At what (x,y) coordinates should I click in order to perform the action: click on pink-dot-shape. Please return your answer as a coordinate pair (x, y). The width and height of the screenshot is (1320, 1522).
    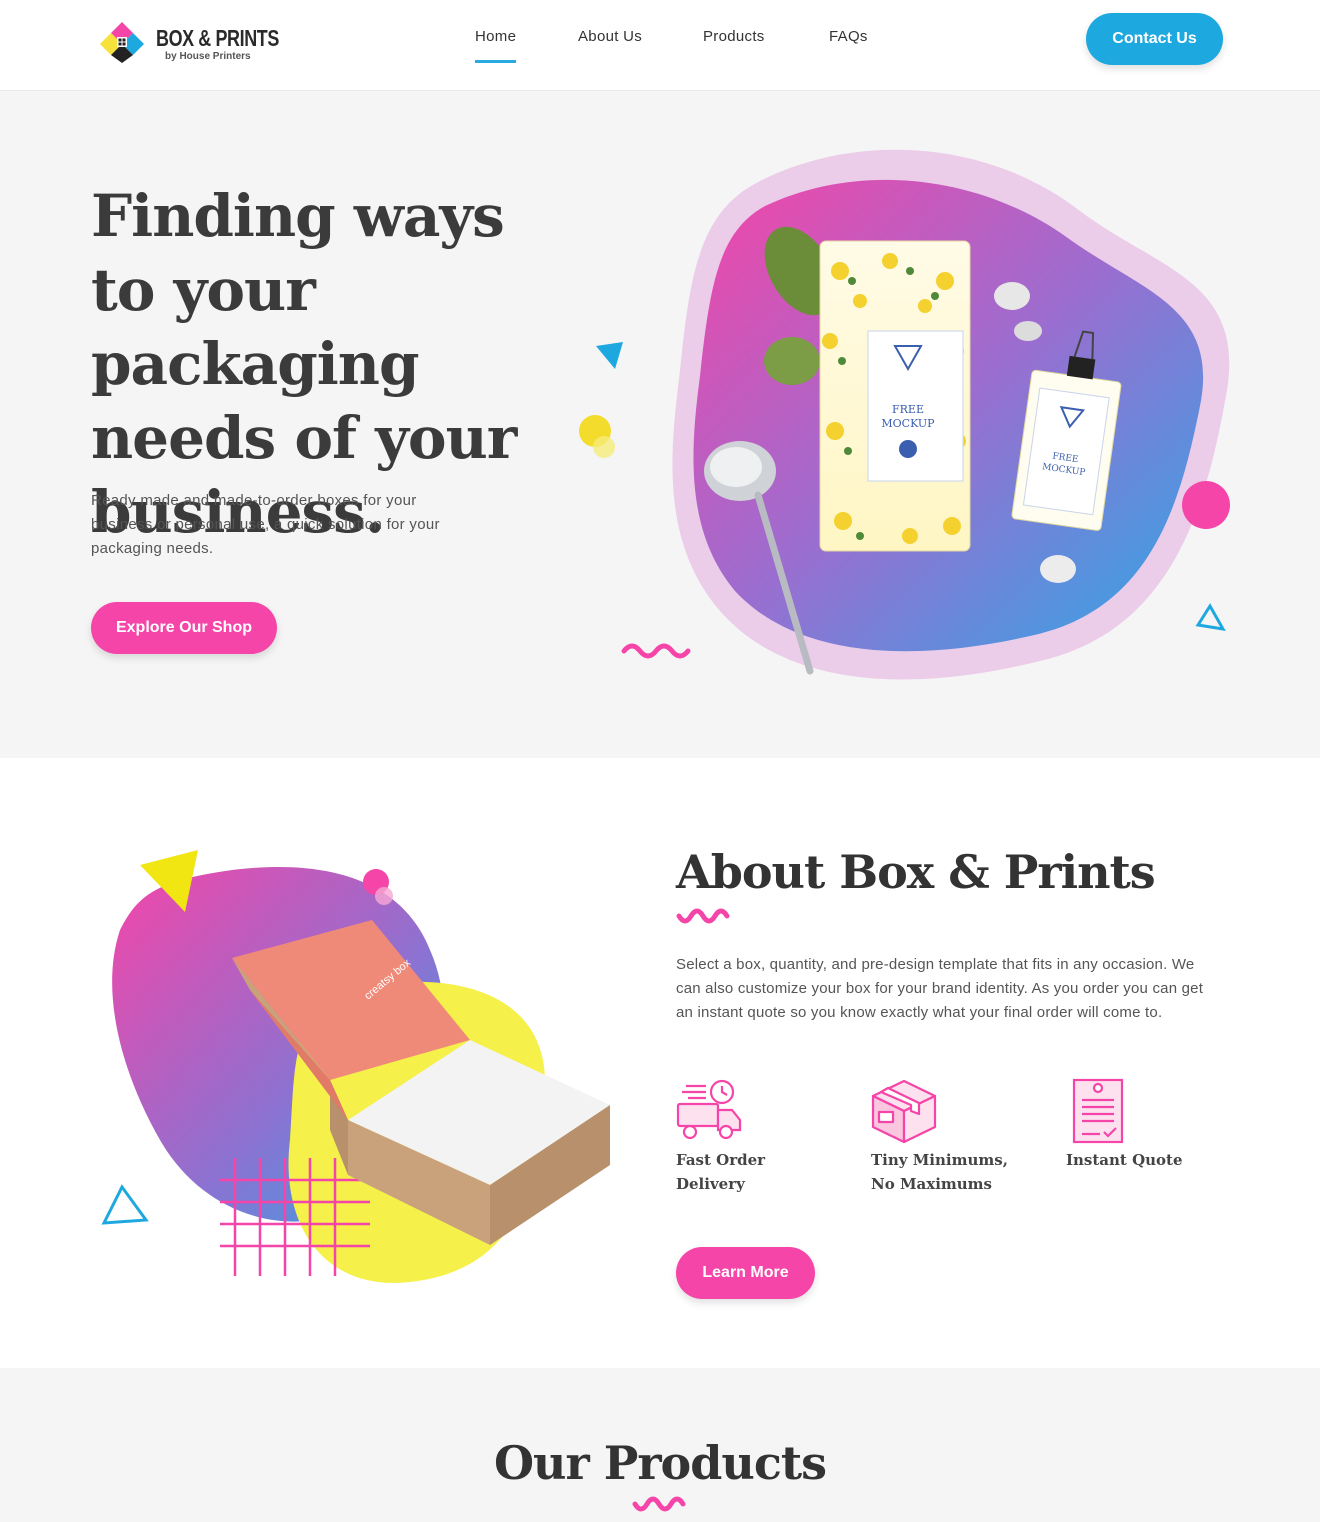
    Looking at the image, I should click on (1206, 505).